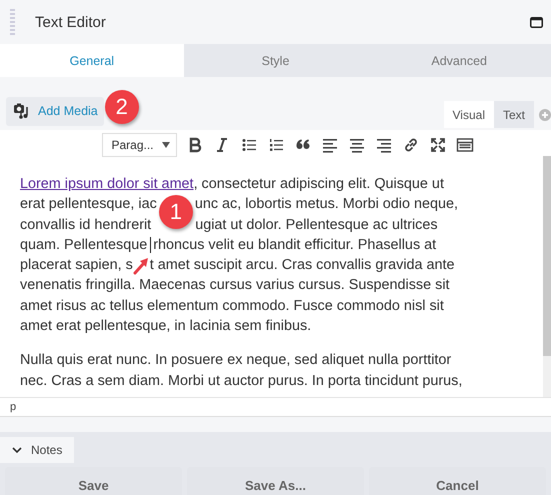  Describe the element at coordinates (235, 286) in the screenshot. I see `text-line: venenatis fringilla. Maecenas cursus varius cursus. Suspendisse sit` at that location.